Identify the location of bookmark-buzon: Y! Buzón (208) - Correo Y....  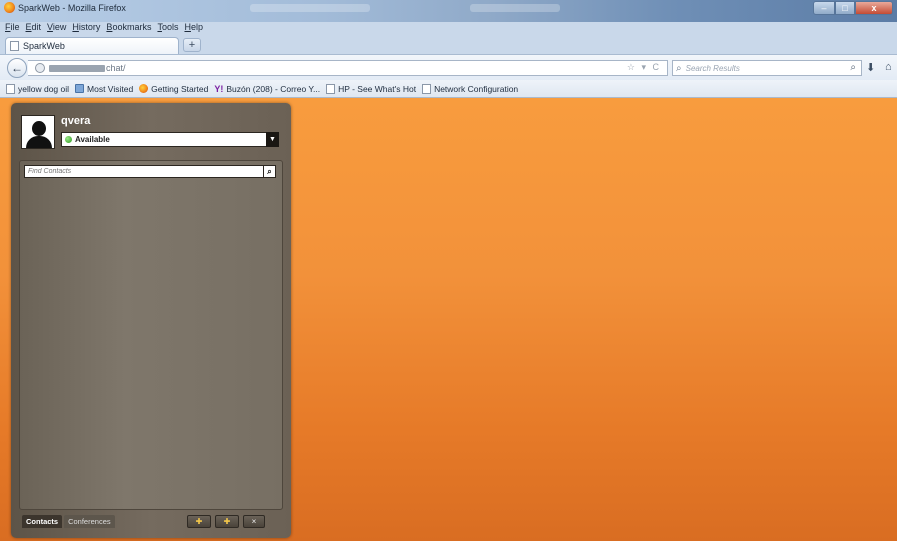
(267, 89).